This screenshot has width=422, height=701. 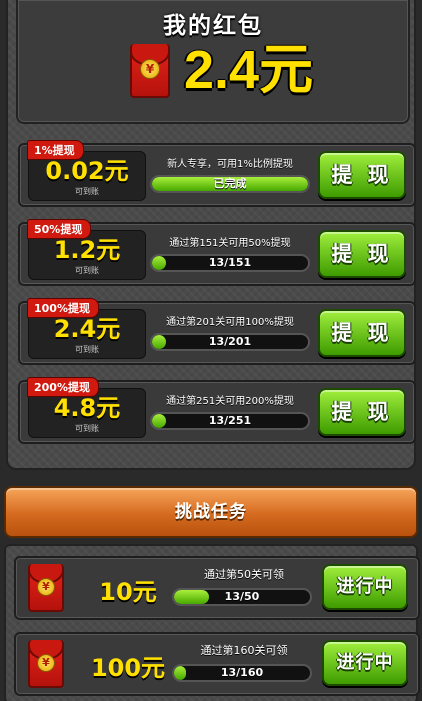 I want to click on tier-amount-box: 100%提现 2.4元 可到账, so click(x=86, y=328).